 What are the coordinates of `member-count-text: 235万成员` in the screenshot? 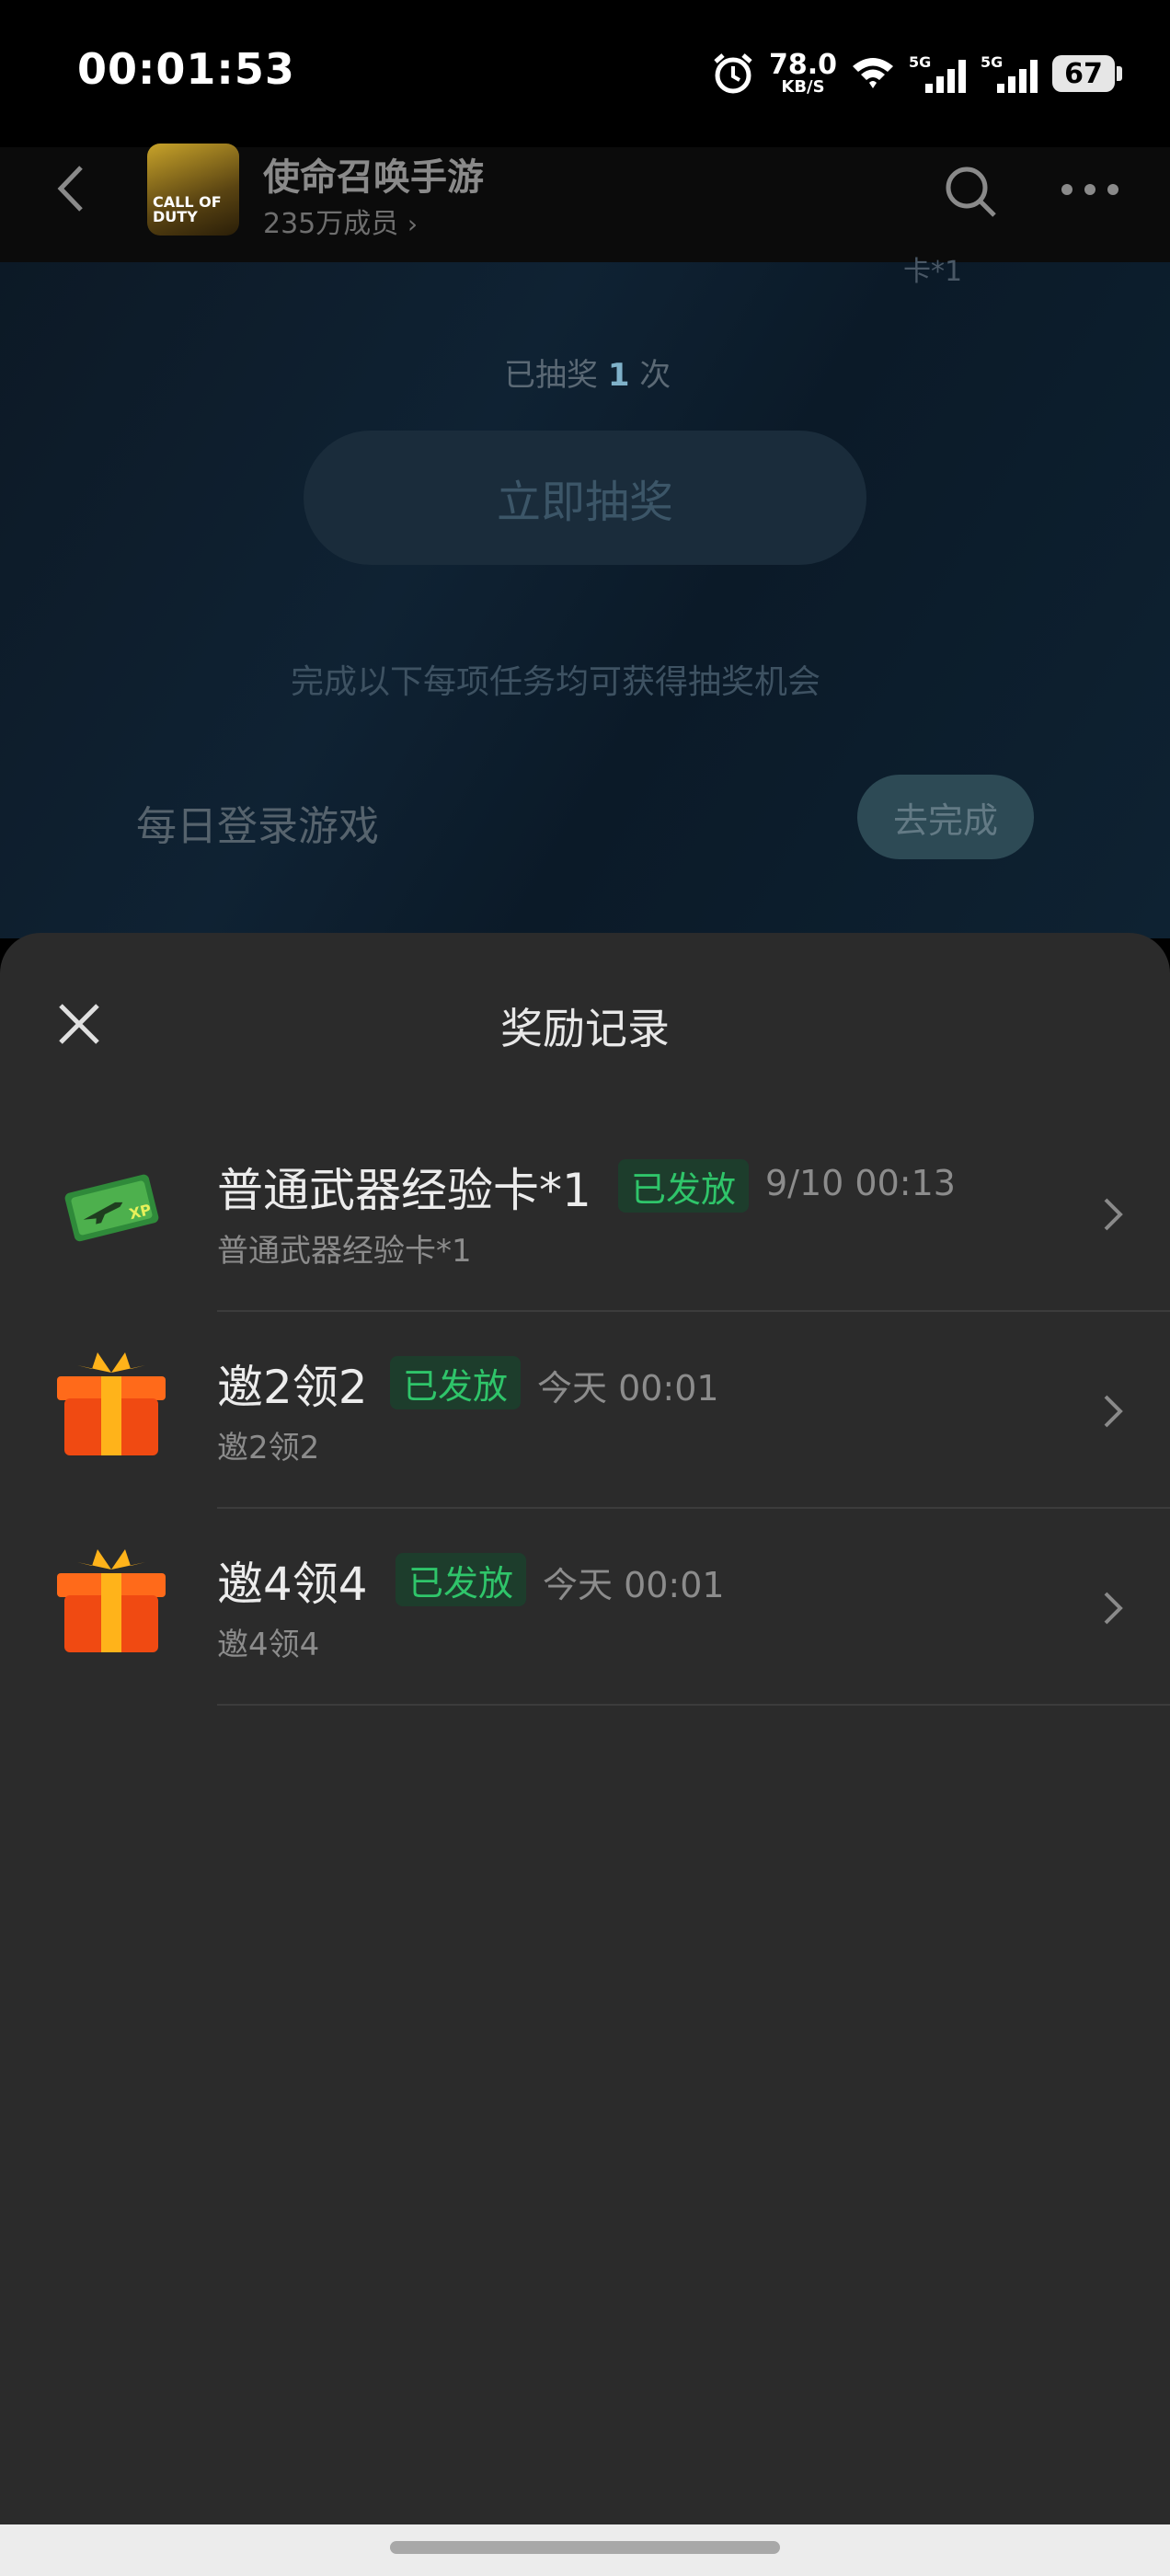 It's located at (331, 224).